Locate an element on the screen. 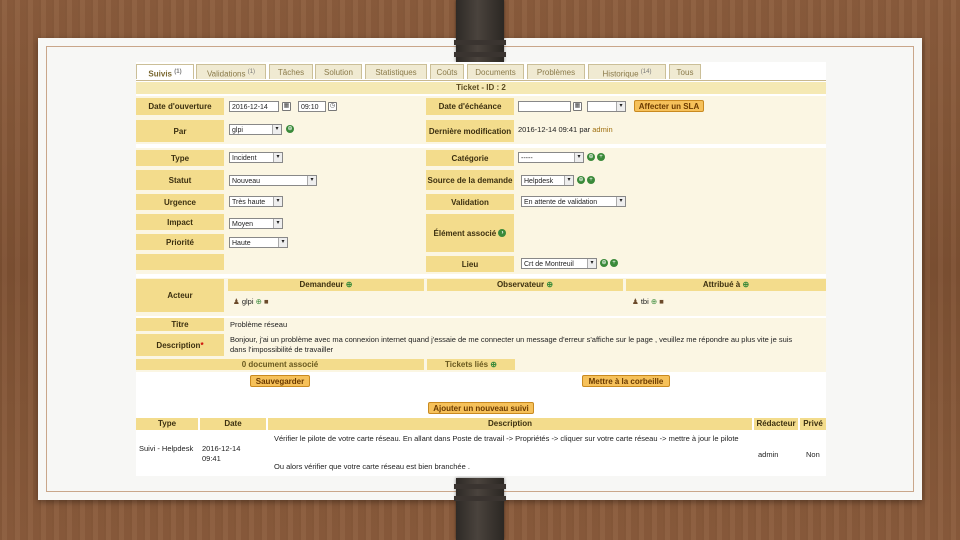 This screenshot has width=960, height=540. impact-select: Moyen ▾ is located at coordinates (256, 223).